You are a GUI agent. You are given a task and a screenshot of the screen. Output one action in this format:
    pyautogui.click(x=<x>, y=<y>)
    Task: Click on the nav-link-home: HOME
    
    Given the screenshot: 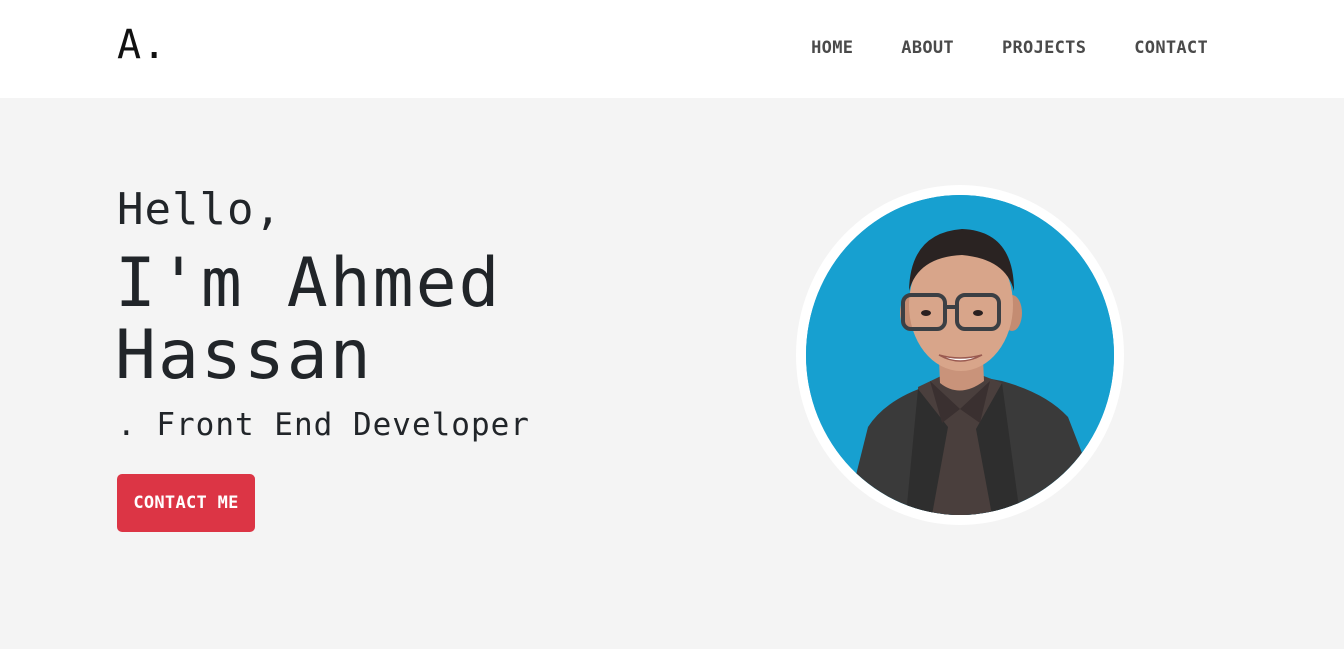 What is the action you would take?
    pyautogui.click(x=832, y=48)
    